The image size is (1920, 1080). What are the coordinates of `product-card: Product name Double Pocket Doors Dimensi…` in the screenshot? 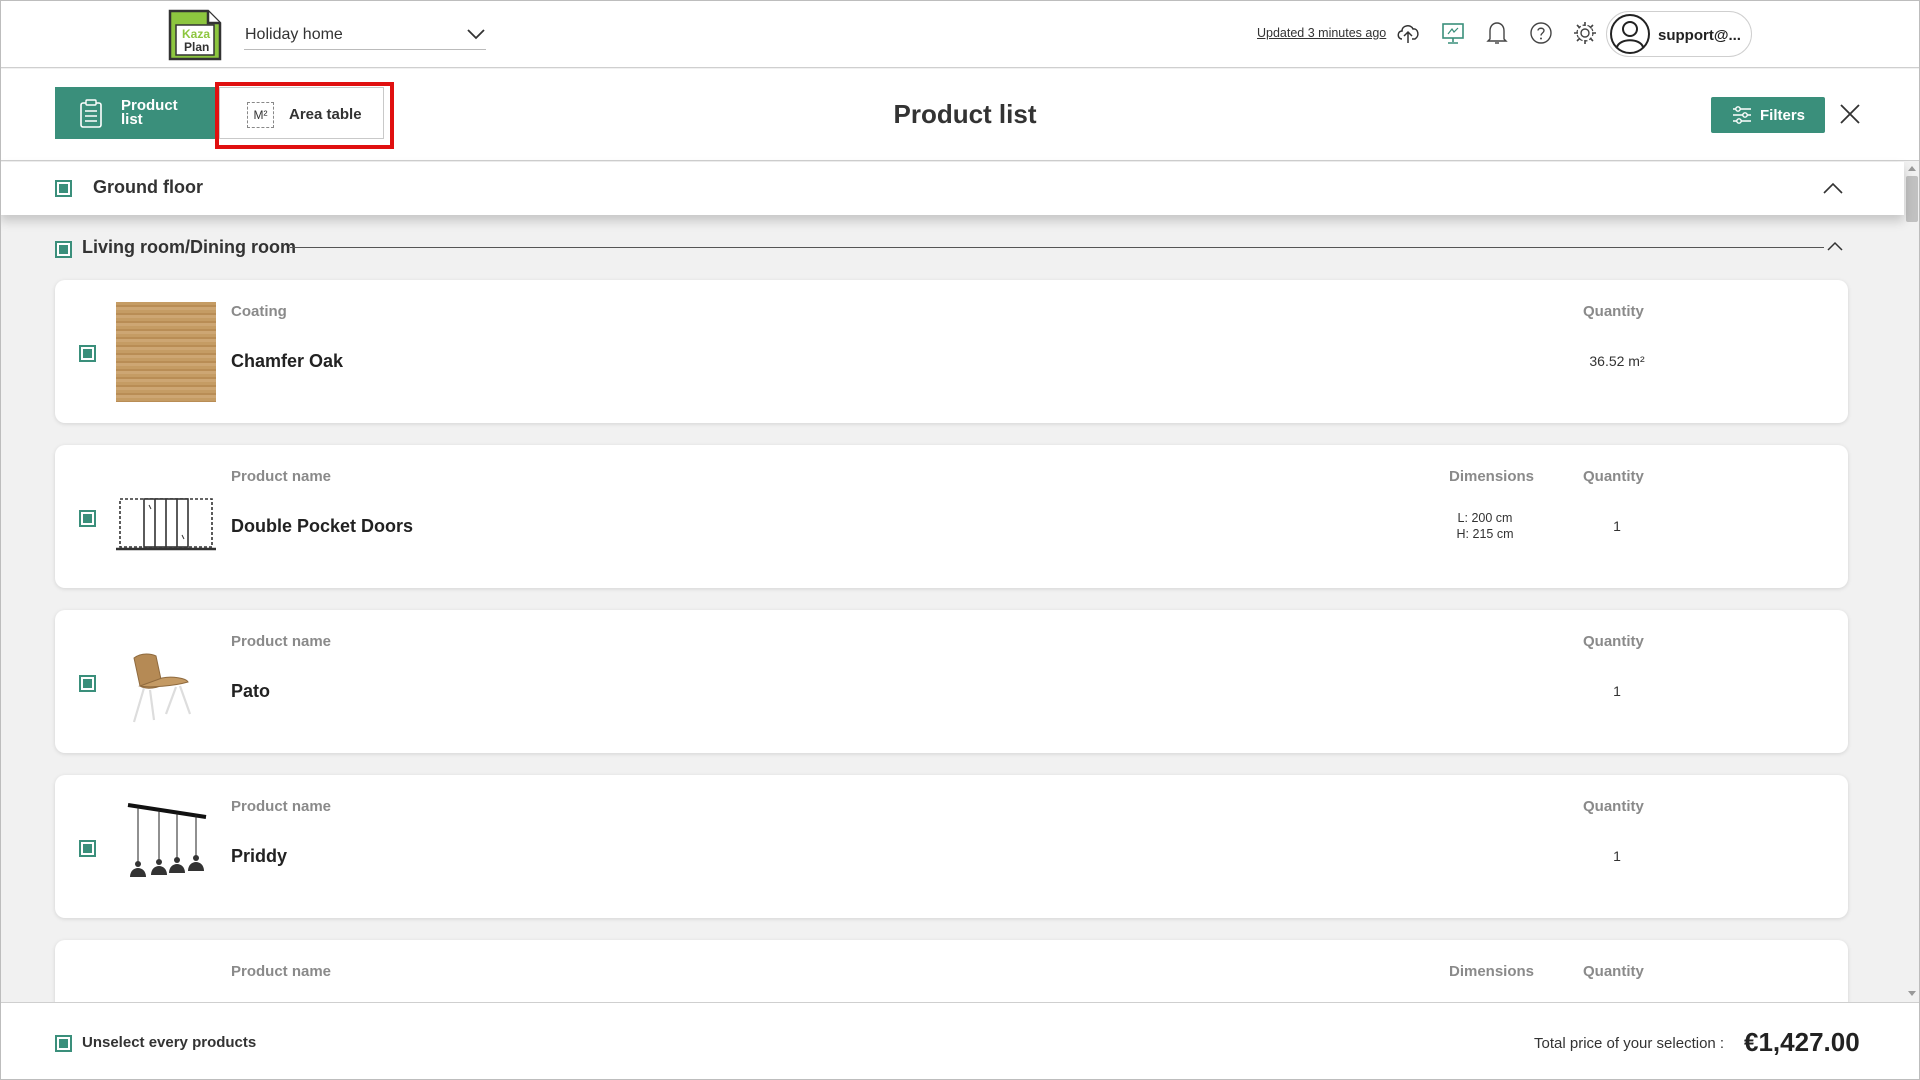 It's located at (951, 516).